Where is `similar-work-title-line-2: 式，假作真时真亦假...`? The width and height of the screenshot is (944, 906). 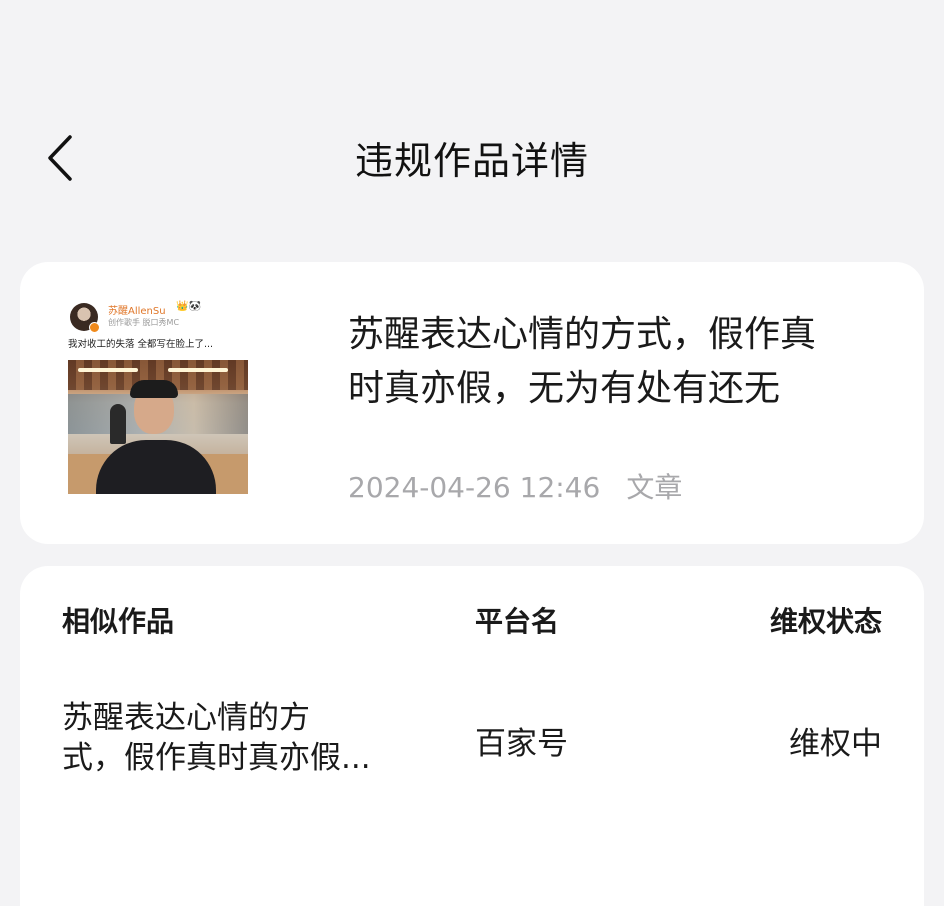 similar-work-title-line-2: 式，假作真时真亦假... is located at coordinates (216, 758).